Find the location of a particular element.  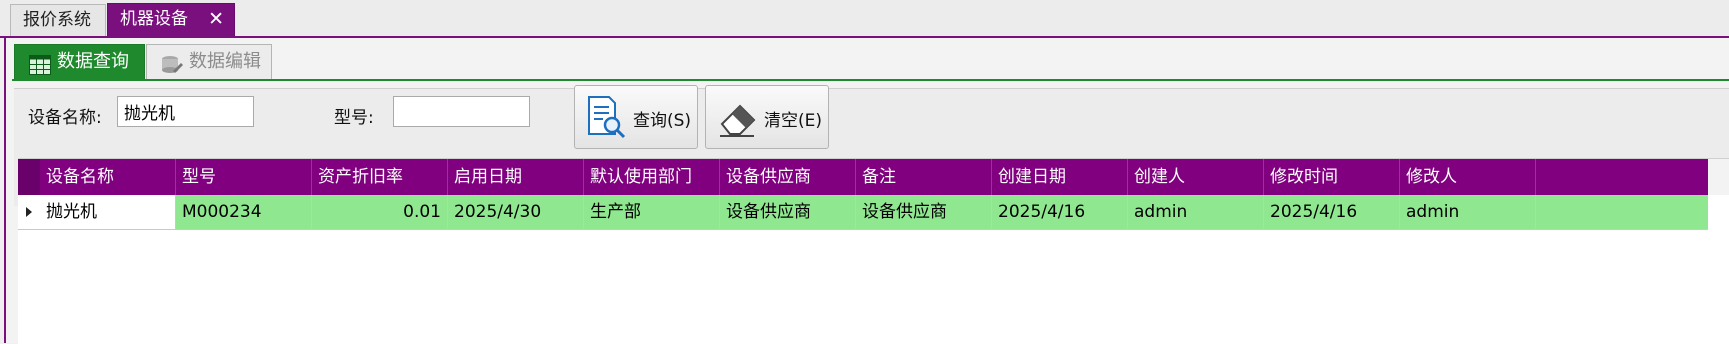

row-pointer-icon is located at coordinates (29, 212).